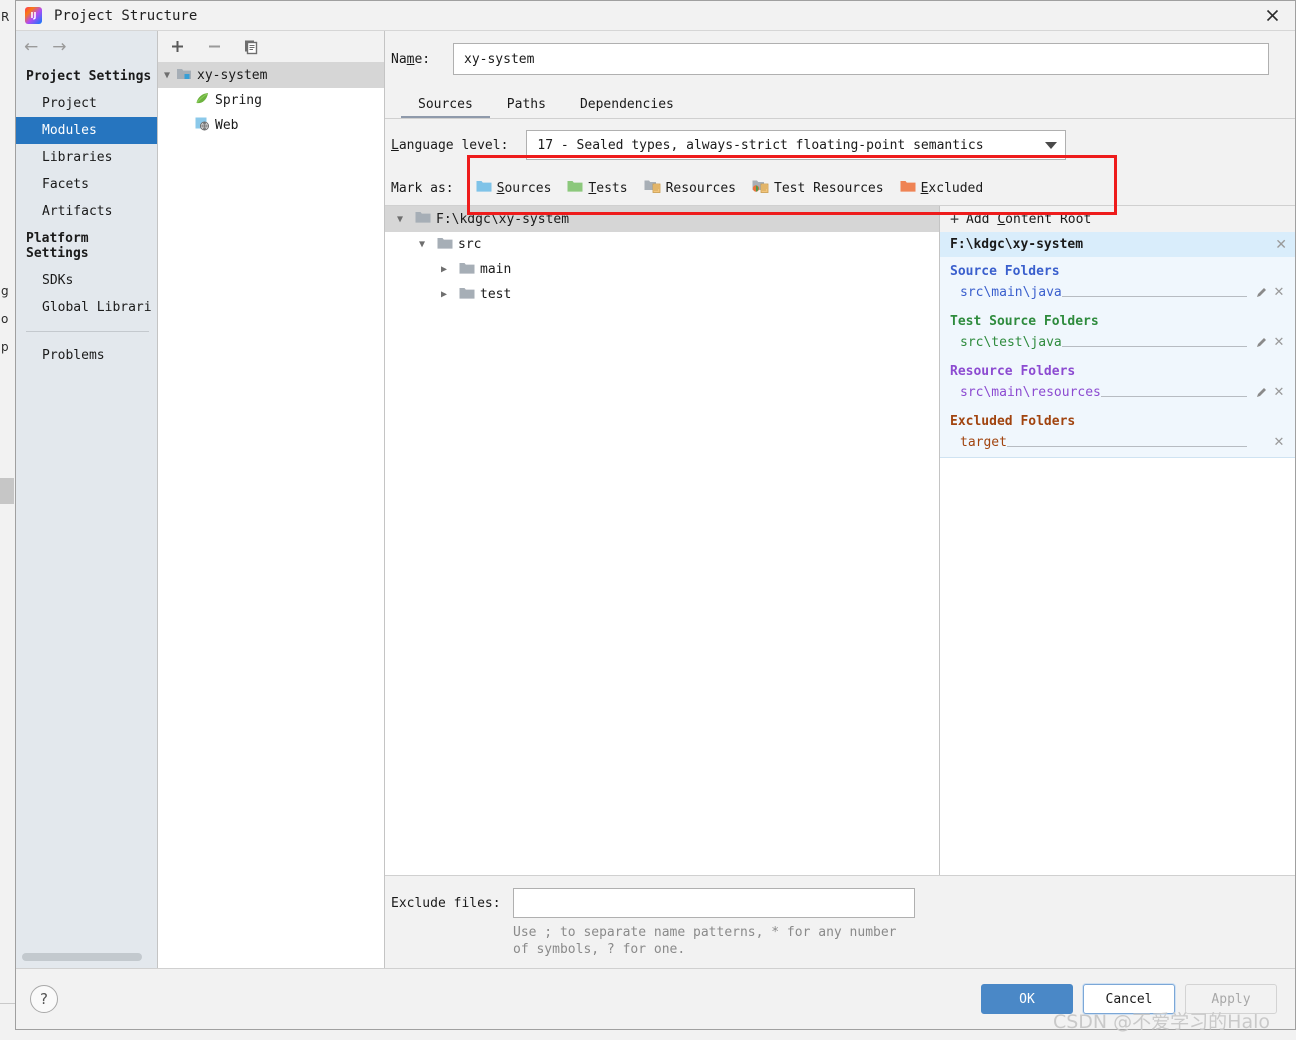 The image size is (1296, 1040). What do you see at coordinates (608, 188) in the screenshot?
I see `mark-as-tests-label: Tests` at bounding box center [608, 188].